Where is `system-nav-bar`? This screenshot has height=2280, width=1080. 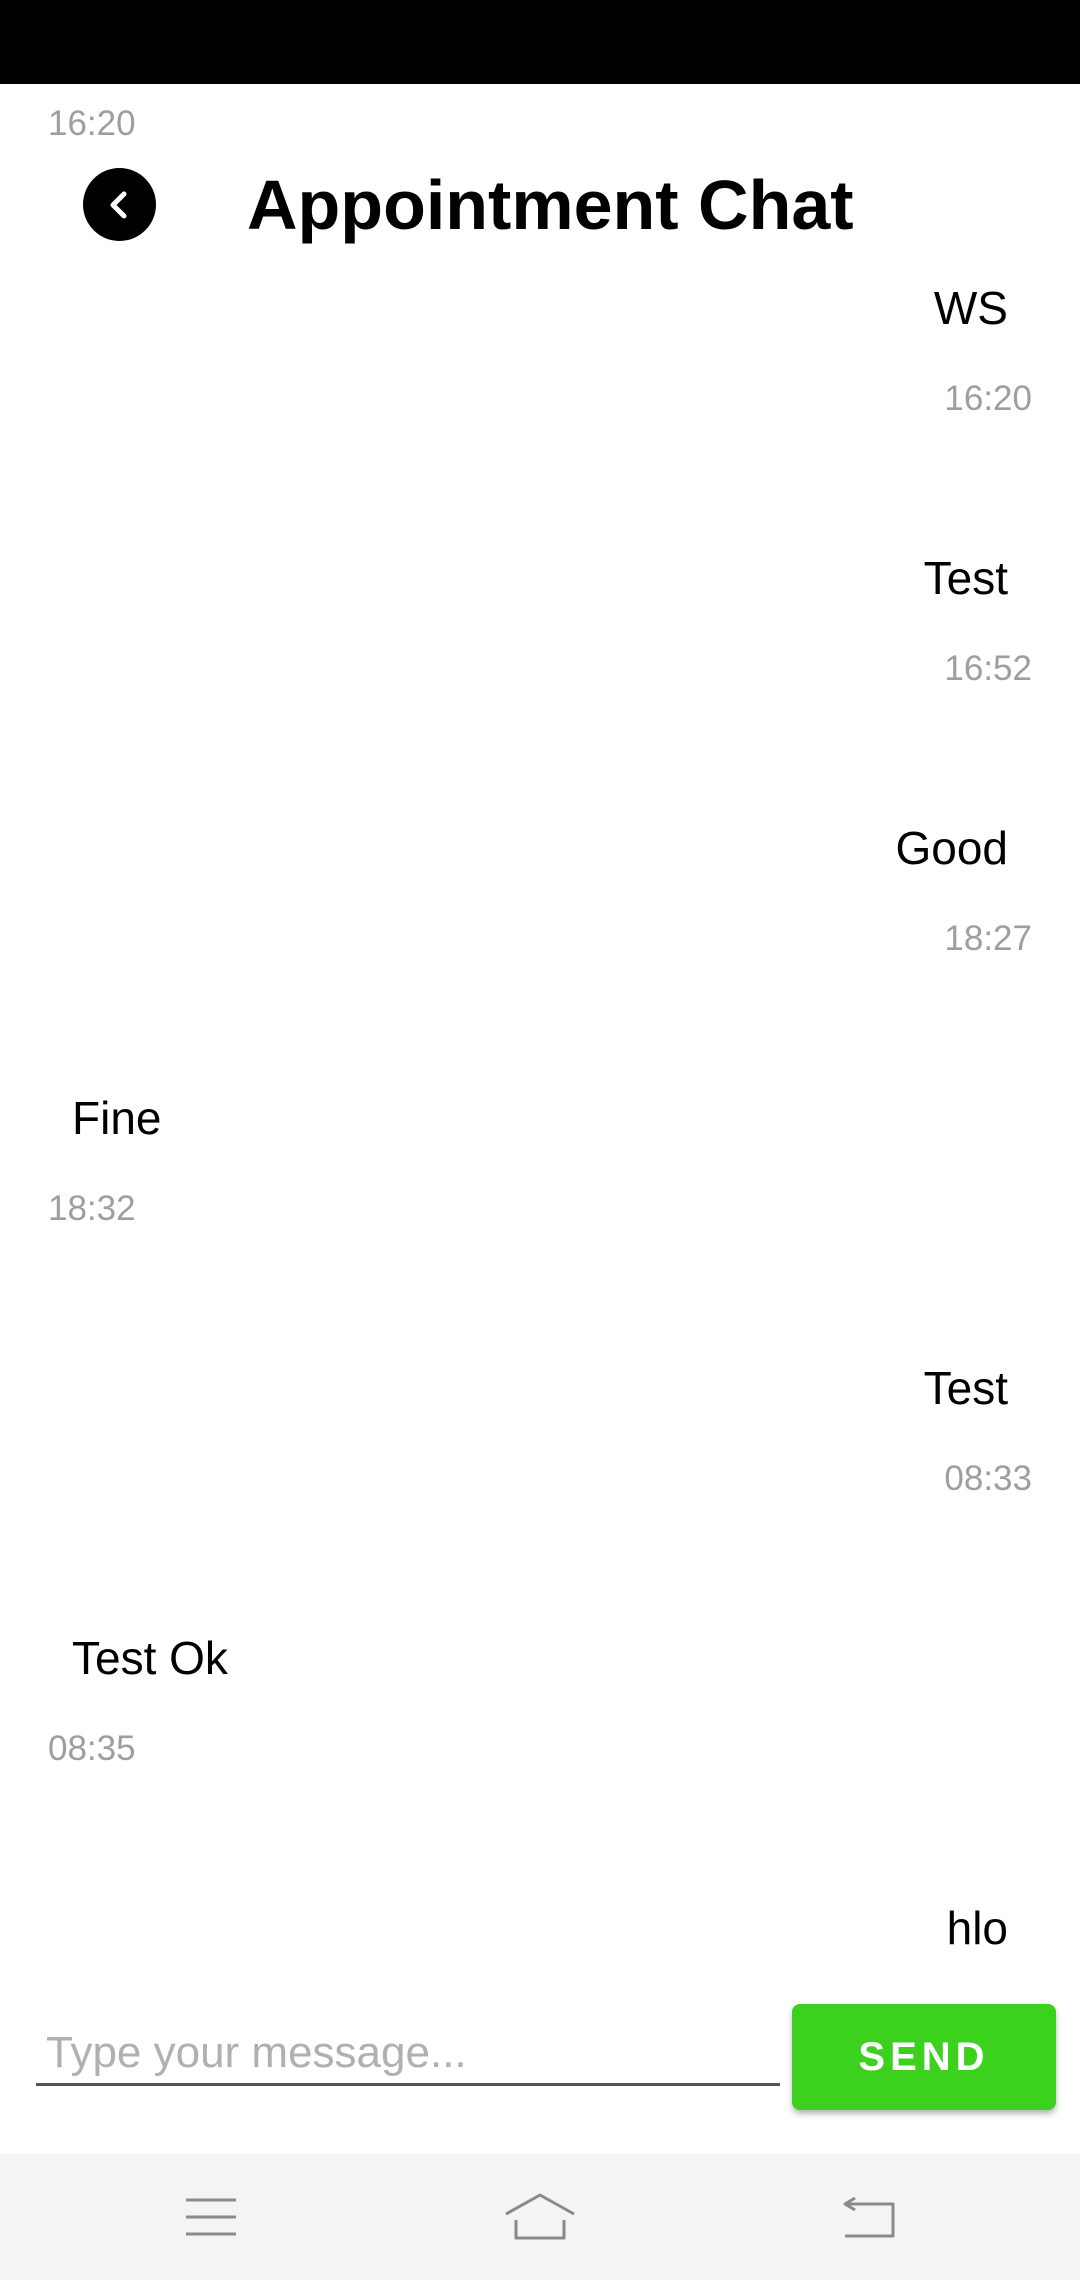
system-nav-bar is located at coordinates (540, 2217).